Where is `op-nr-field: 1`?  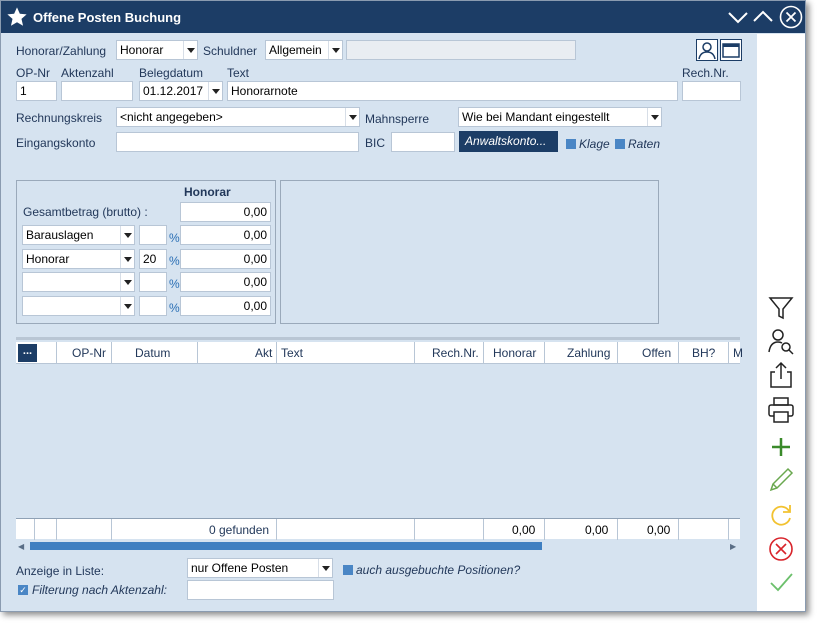 op-nr-field: 1 is located at coordinates (36, 91).